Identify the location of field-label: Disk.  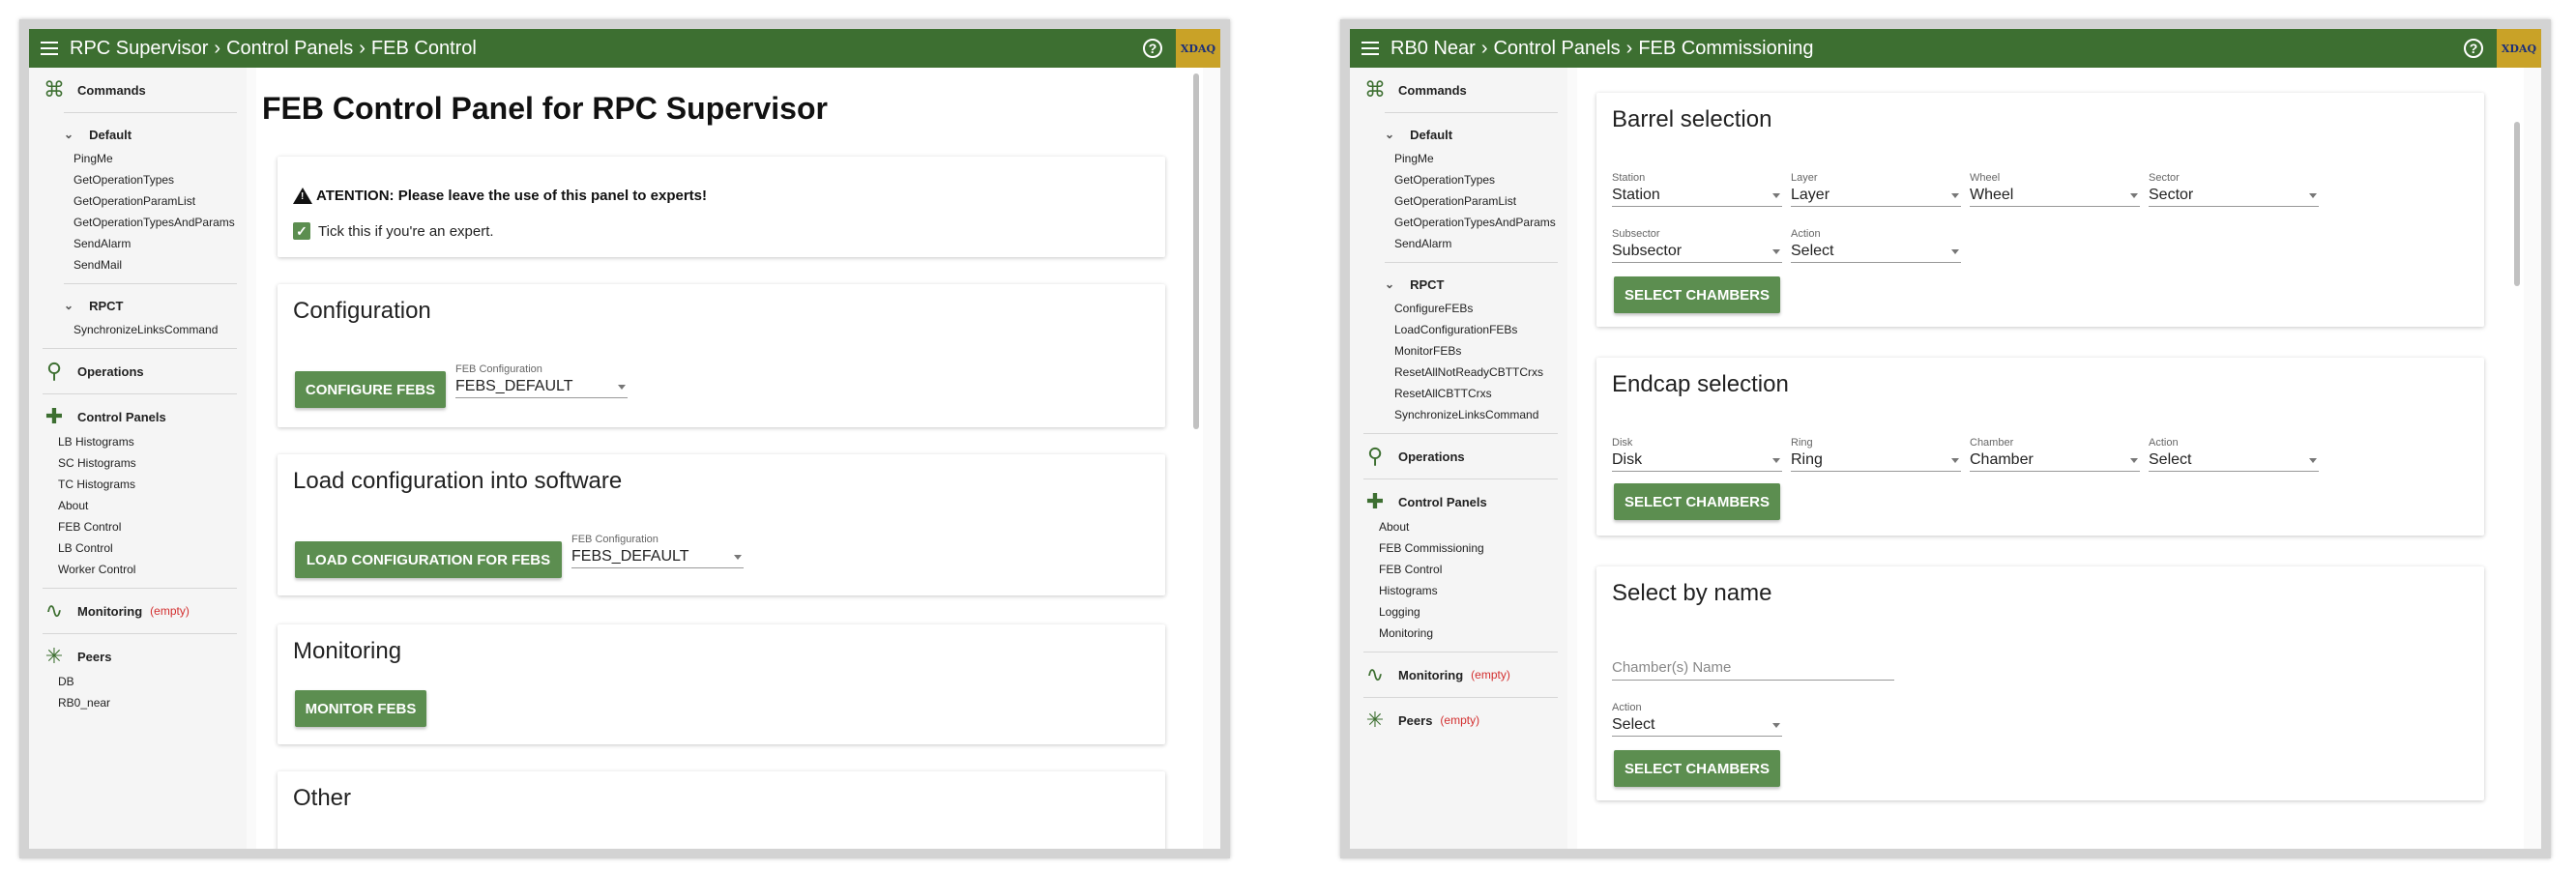
(1622, 443).